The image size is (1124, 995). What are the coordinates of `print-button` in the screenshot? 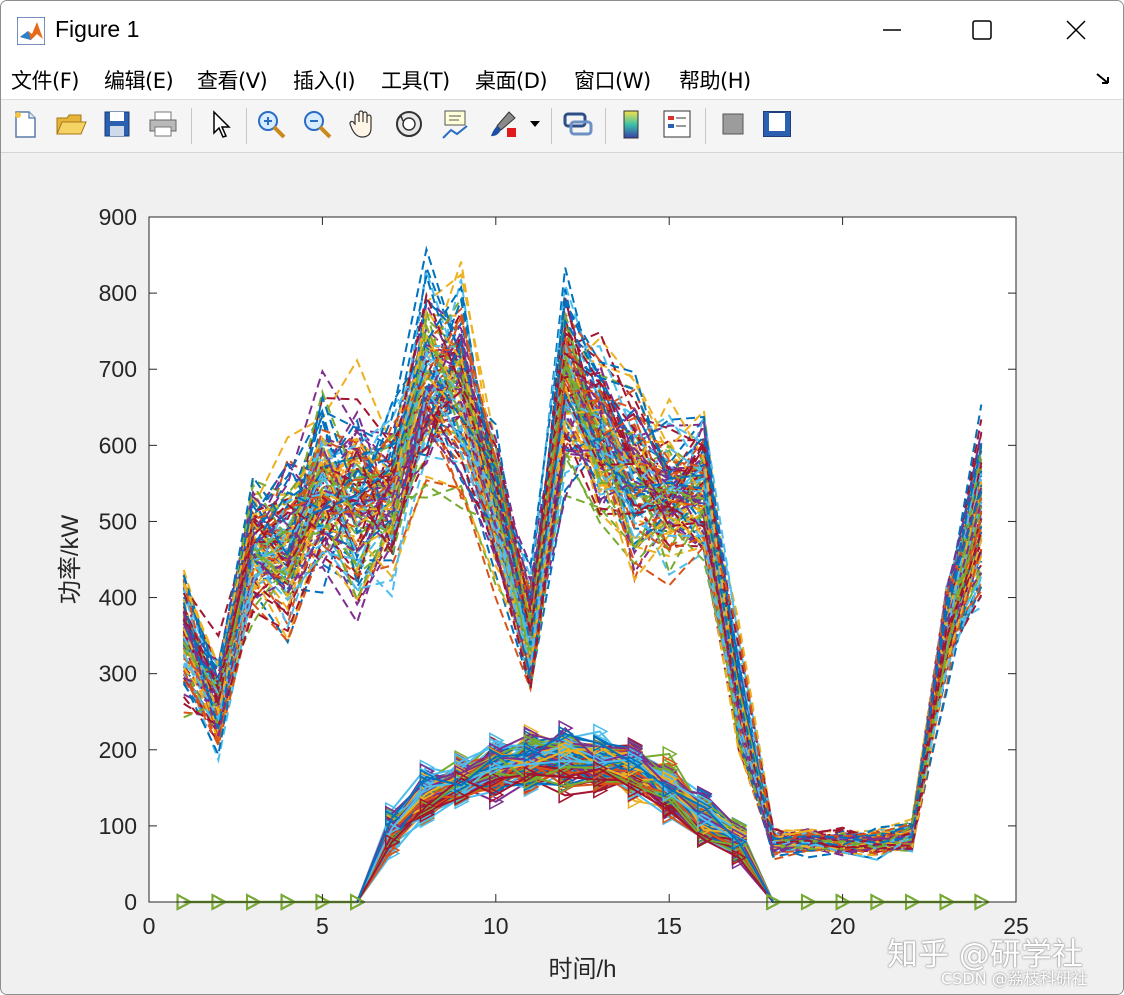 It's located at (163, 124).